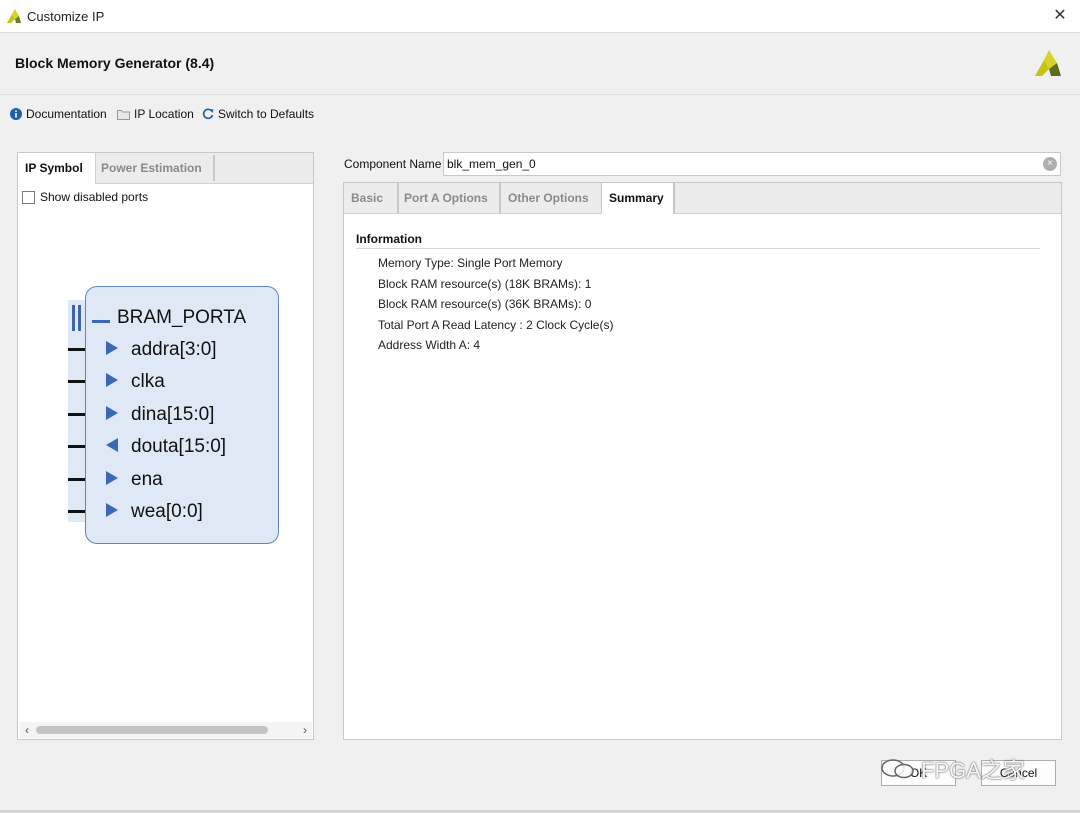 The height and width of the screenshot is (813, 1080). I want to click on window-title: Customize IP, so click(66, 16).